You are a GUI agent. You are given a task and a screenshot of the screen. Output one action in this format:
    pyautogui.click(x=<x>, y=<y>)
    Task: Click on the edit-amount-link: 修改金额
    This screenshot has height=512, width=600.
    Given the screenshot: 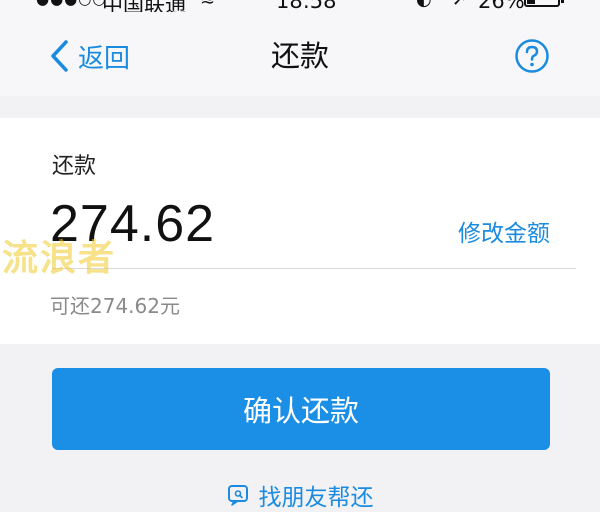 What is the action you would take?
    pyautogui.click(x=504, y=231)
    